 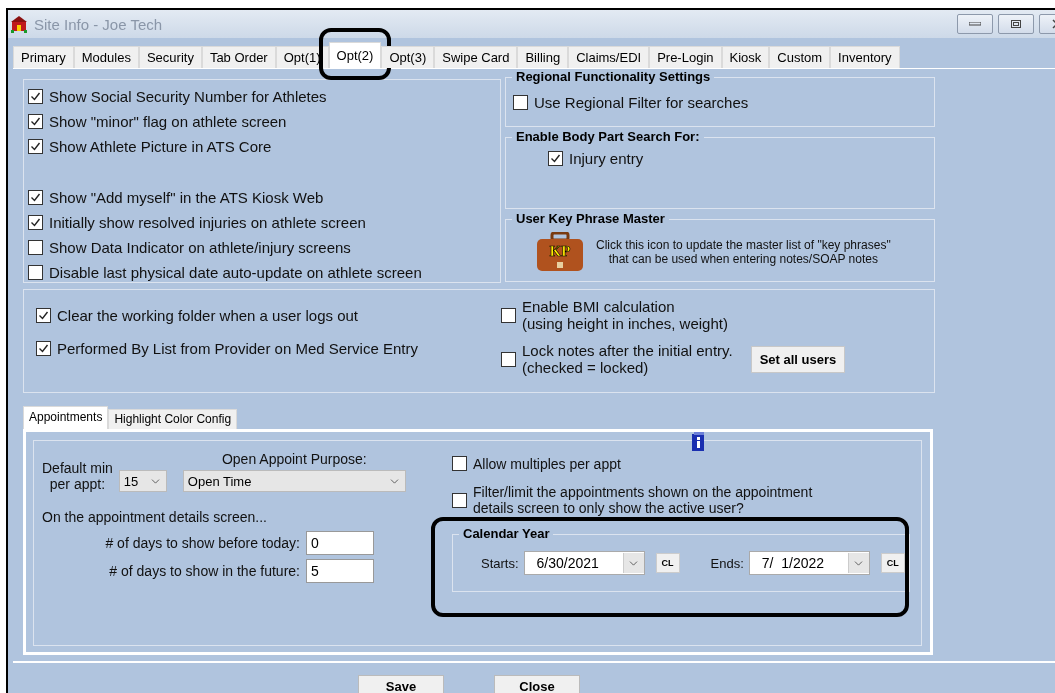 What do you see at coordinates (43, 57) in the screenshot?
I see `tab: Primary` at bounding box center [43, 57].